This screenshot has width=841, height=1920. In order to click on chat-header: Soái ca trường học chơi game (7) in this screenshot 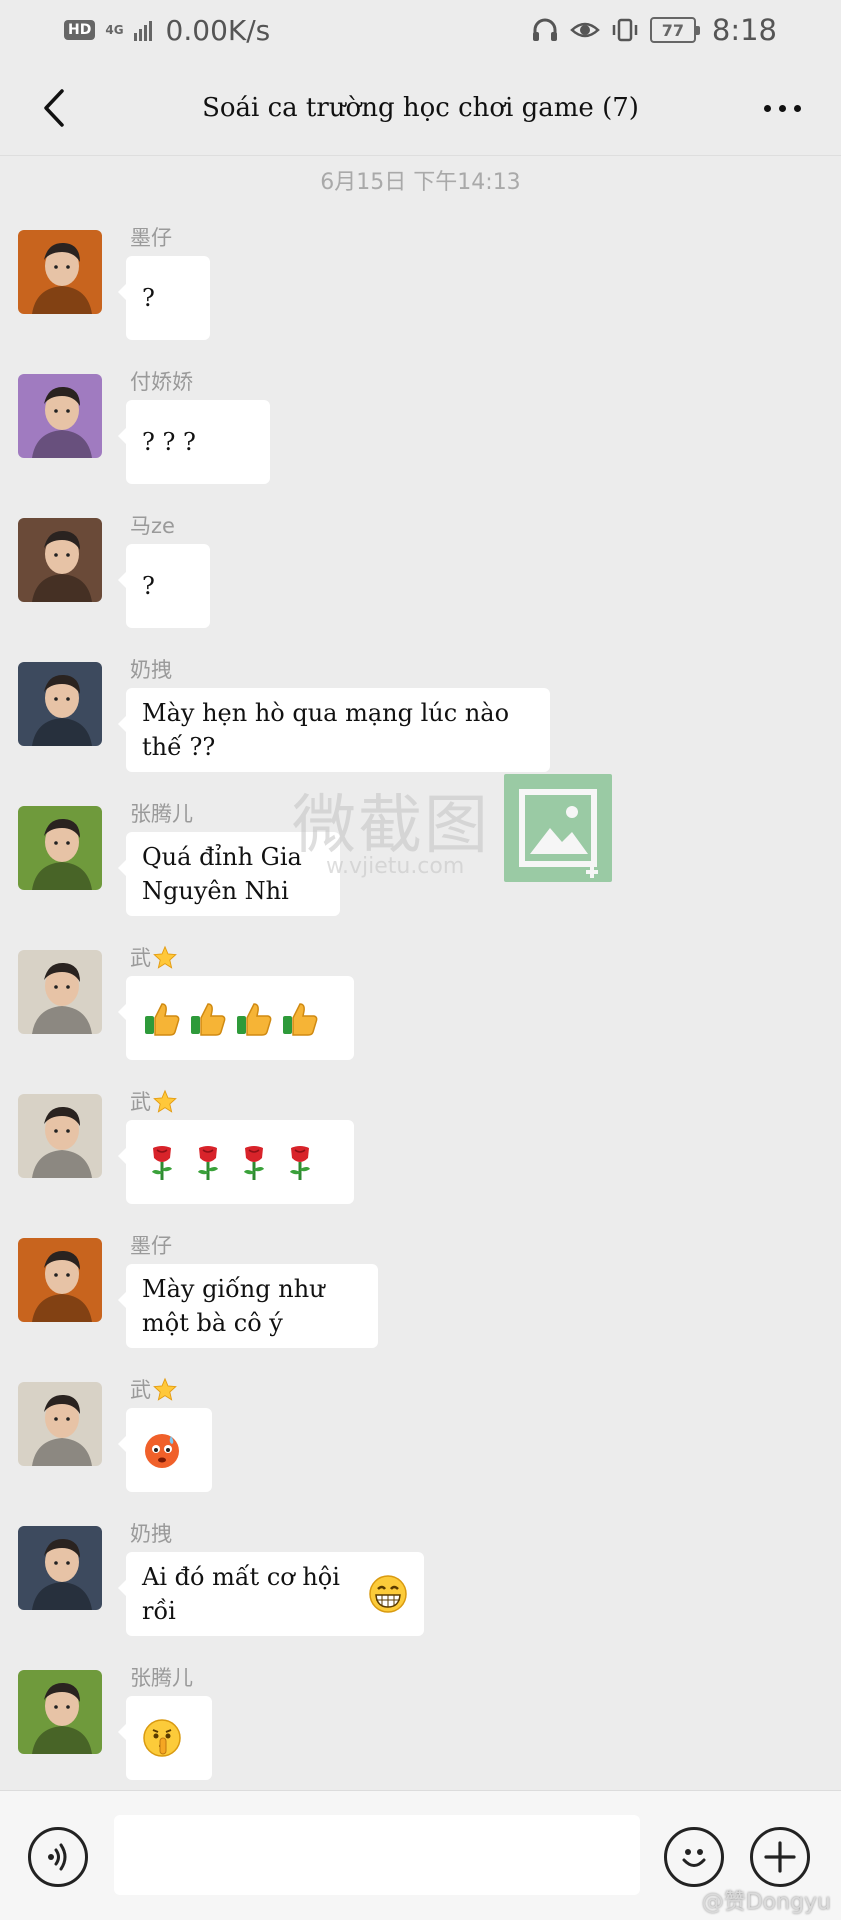, I will do `click(420, 108)`.